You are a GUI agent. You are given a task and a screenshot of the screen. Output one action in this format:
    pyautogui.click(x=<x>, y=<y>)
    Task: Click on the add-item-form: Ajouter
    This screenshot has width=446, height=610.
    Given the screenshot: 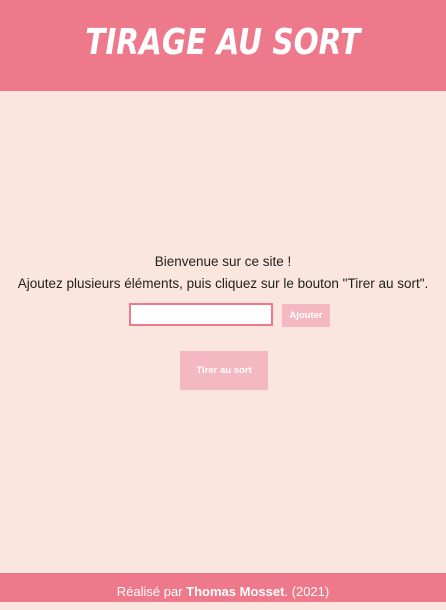 What is the action you would take?
    pyautogui.click(x=231, y=315)
    